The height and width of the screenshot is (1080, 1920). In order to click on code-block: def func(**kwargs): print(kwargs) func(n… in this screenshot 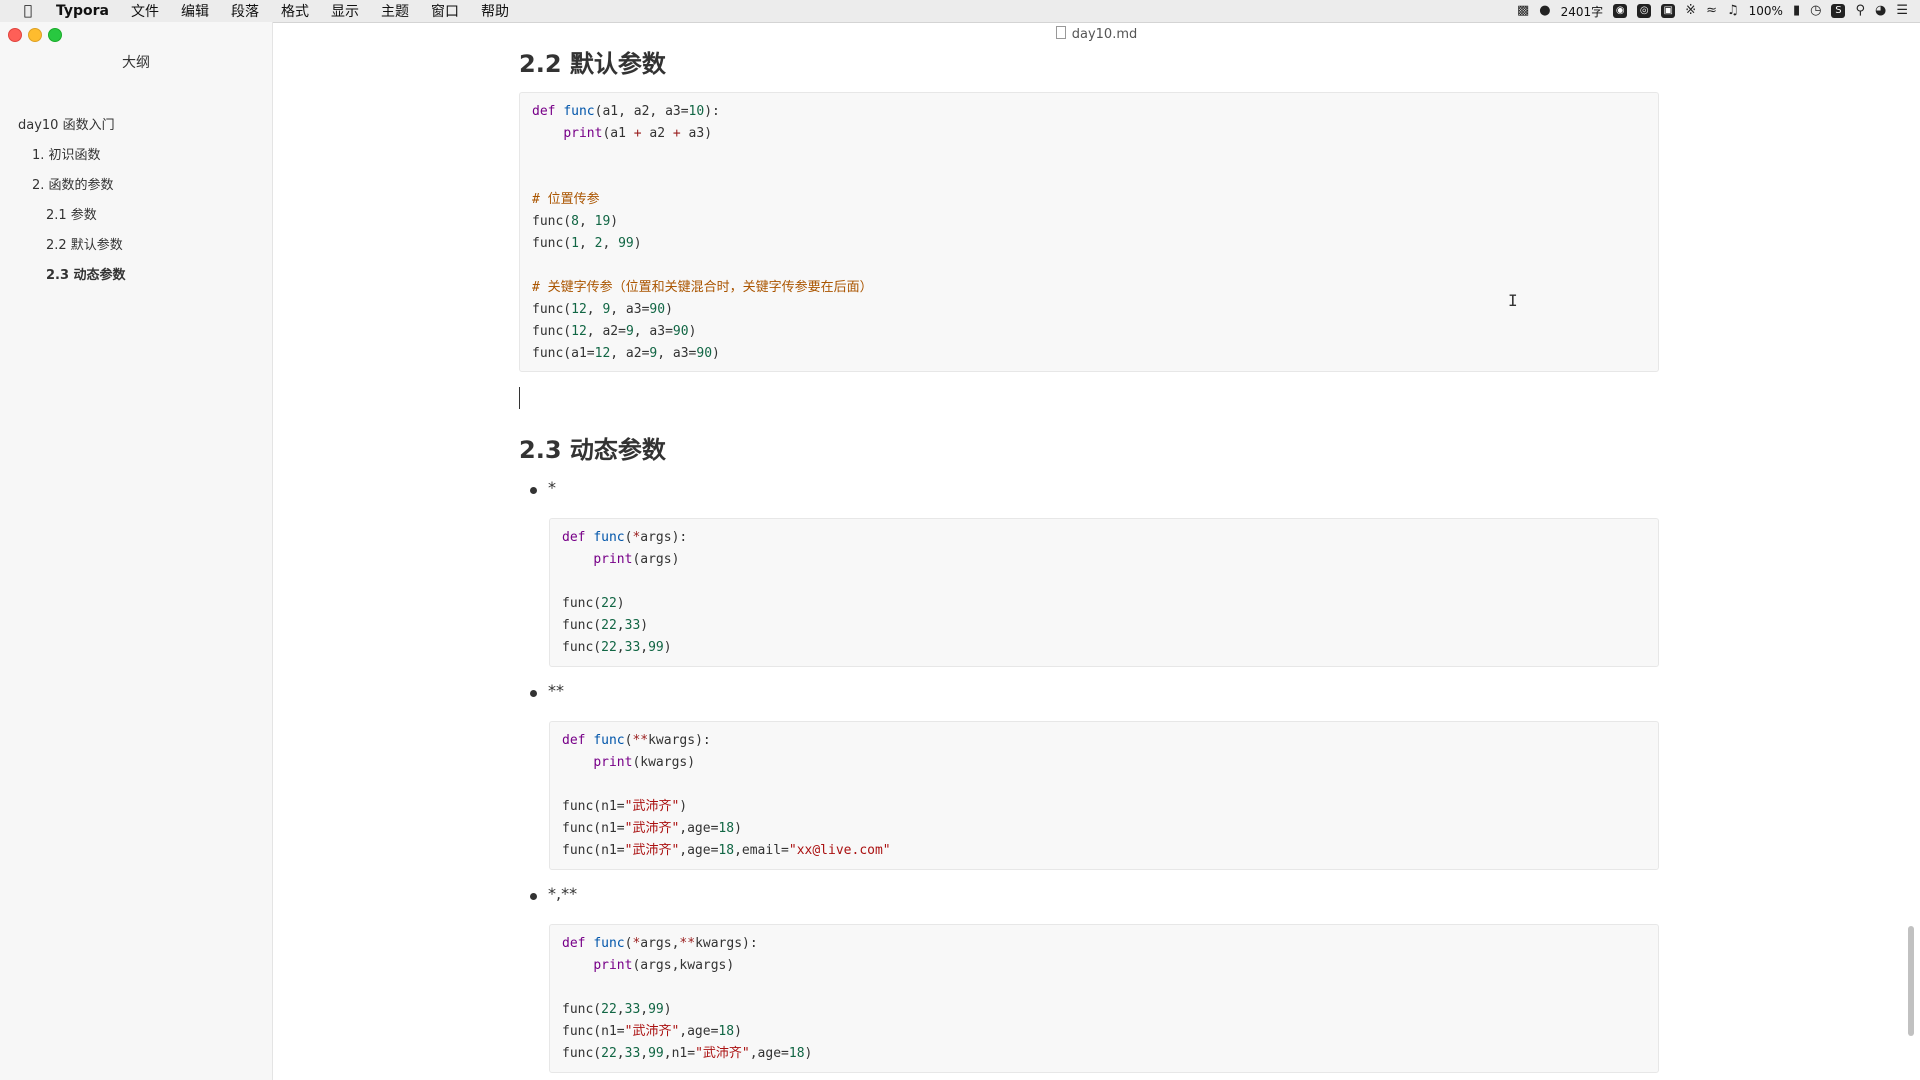, I will do `click(1104, 795)`.